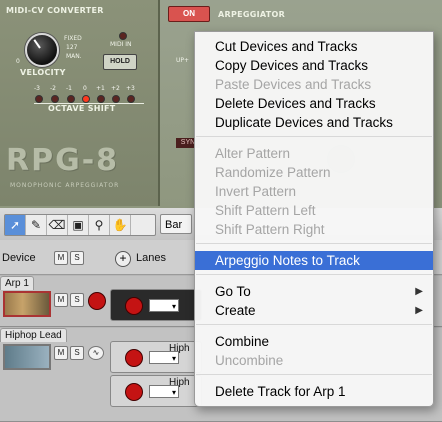  Describe the element at coordinates (53, 88) in the screenshot. I see `octave-value: -2` at that location.